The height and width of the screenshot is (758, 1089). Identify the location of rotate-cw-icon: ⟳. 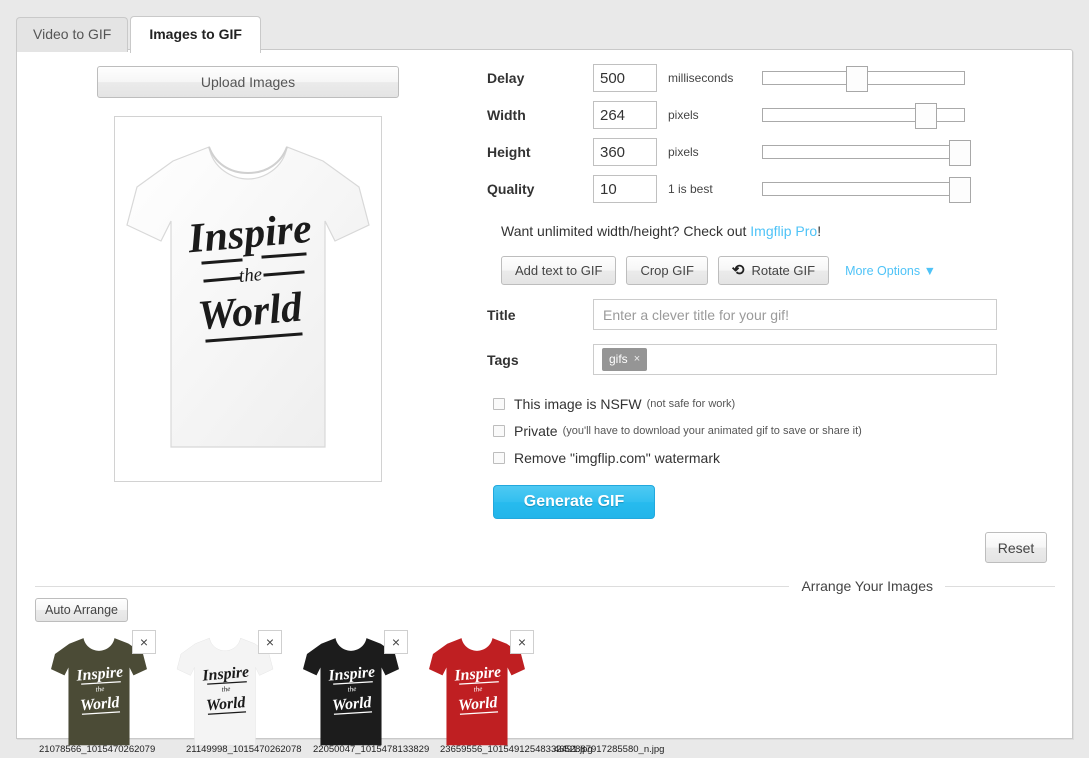
(738, 270).